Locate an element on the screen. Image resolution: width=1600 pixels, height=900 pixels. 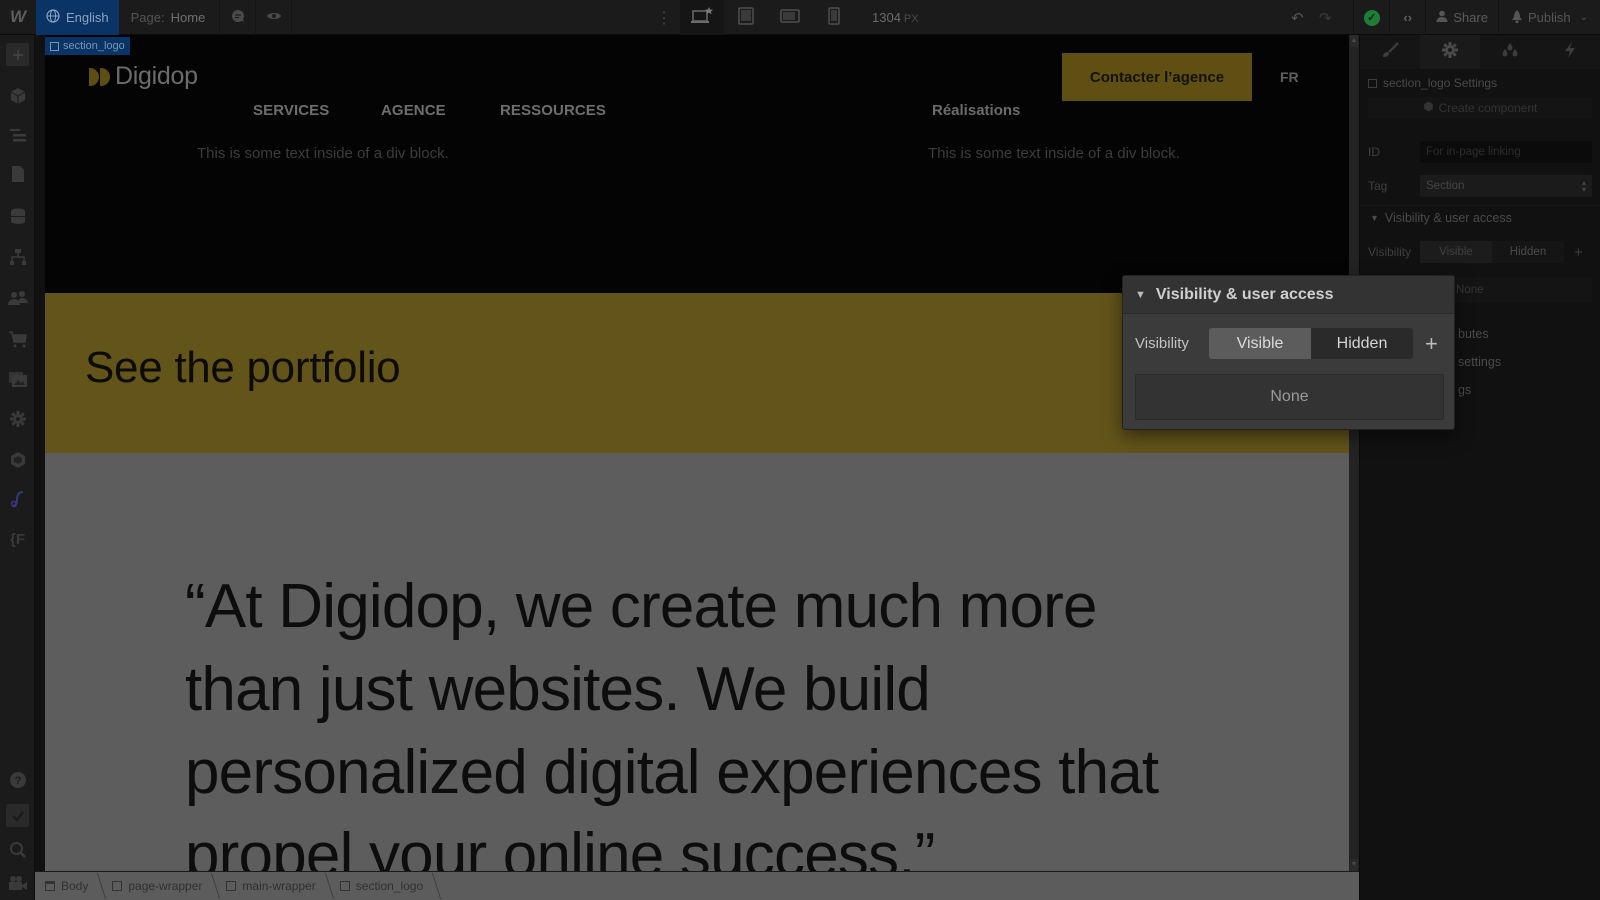
breakpoint-desktop-button is located at coordinates (702, 17).